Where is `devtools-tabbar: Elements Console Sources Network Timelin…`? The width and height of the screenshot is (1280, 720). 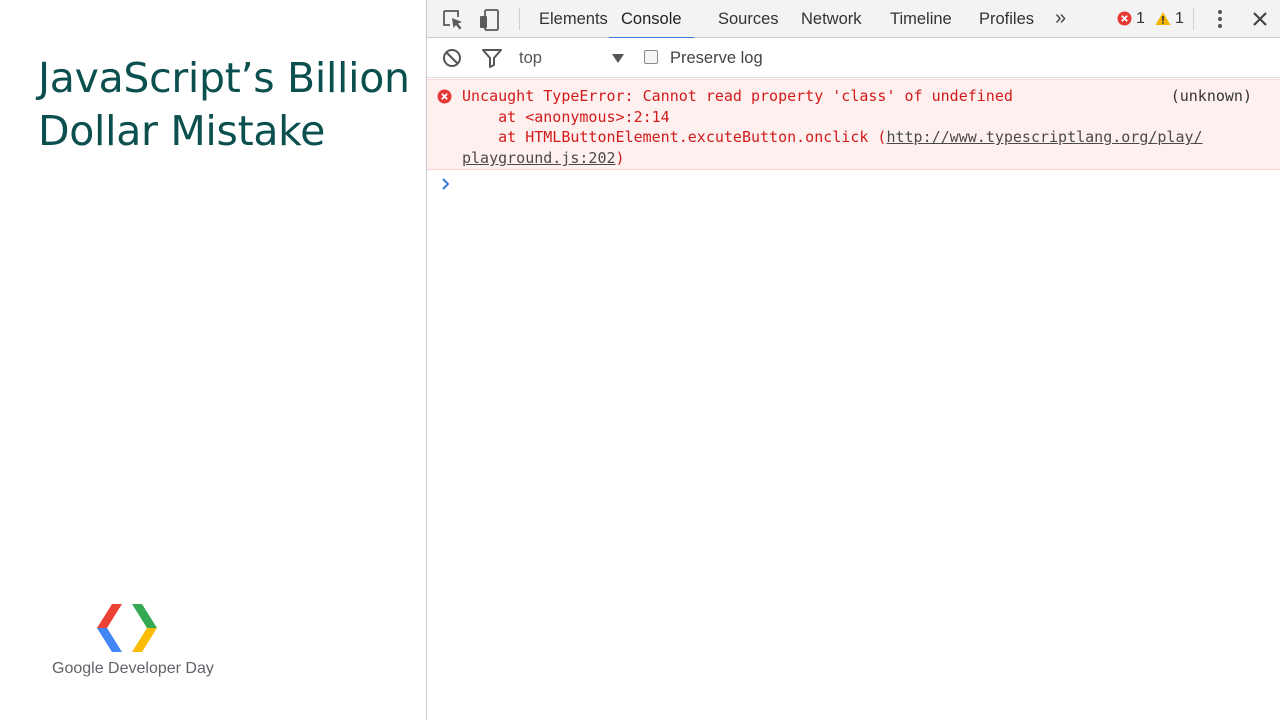 devtools-tabbar: Elements Console Sources Network Timelin… is located at coordinates (853, 19).